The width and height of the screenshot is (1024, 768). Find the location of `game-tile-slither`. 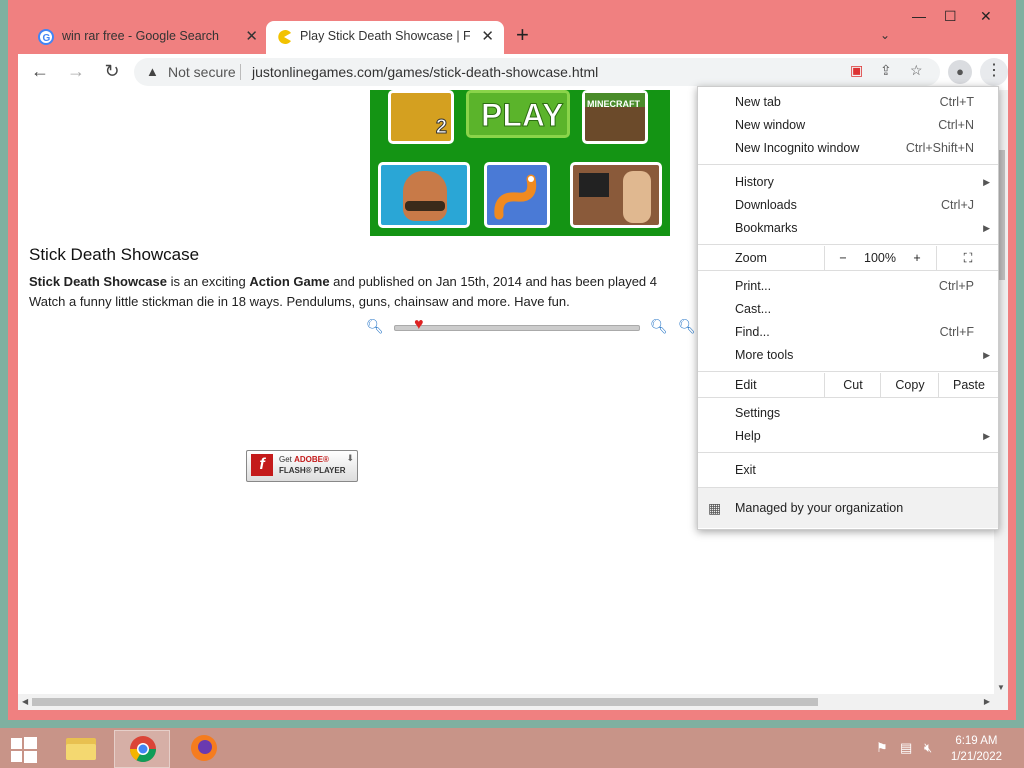

game-tile-slither is located at coordinates (517, 195).